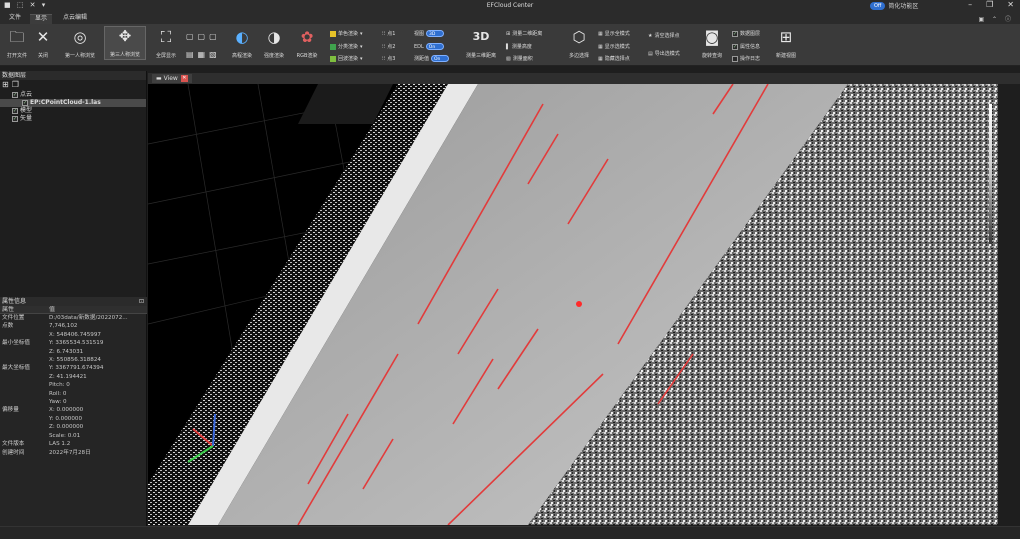 Image resolution: width=1020 pixels, height=539 pixels. Describe the element at coordinates (519, 47) in the screenshot. I see `measure-height-button: ▌ 测量高度` at that location.